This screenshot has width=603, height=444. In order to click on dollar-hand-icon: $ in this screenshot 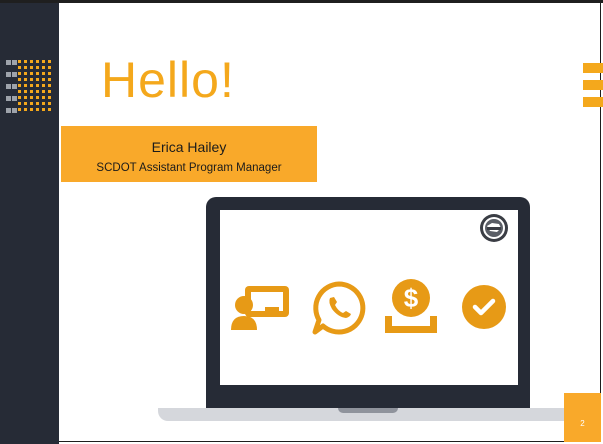, I will do `click(411, 306)`.